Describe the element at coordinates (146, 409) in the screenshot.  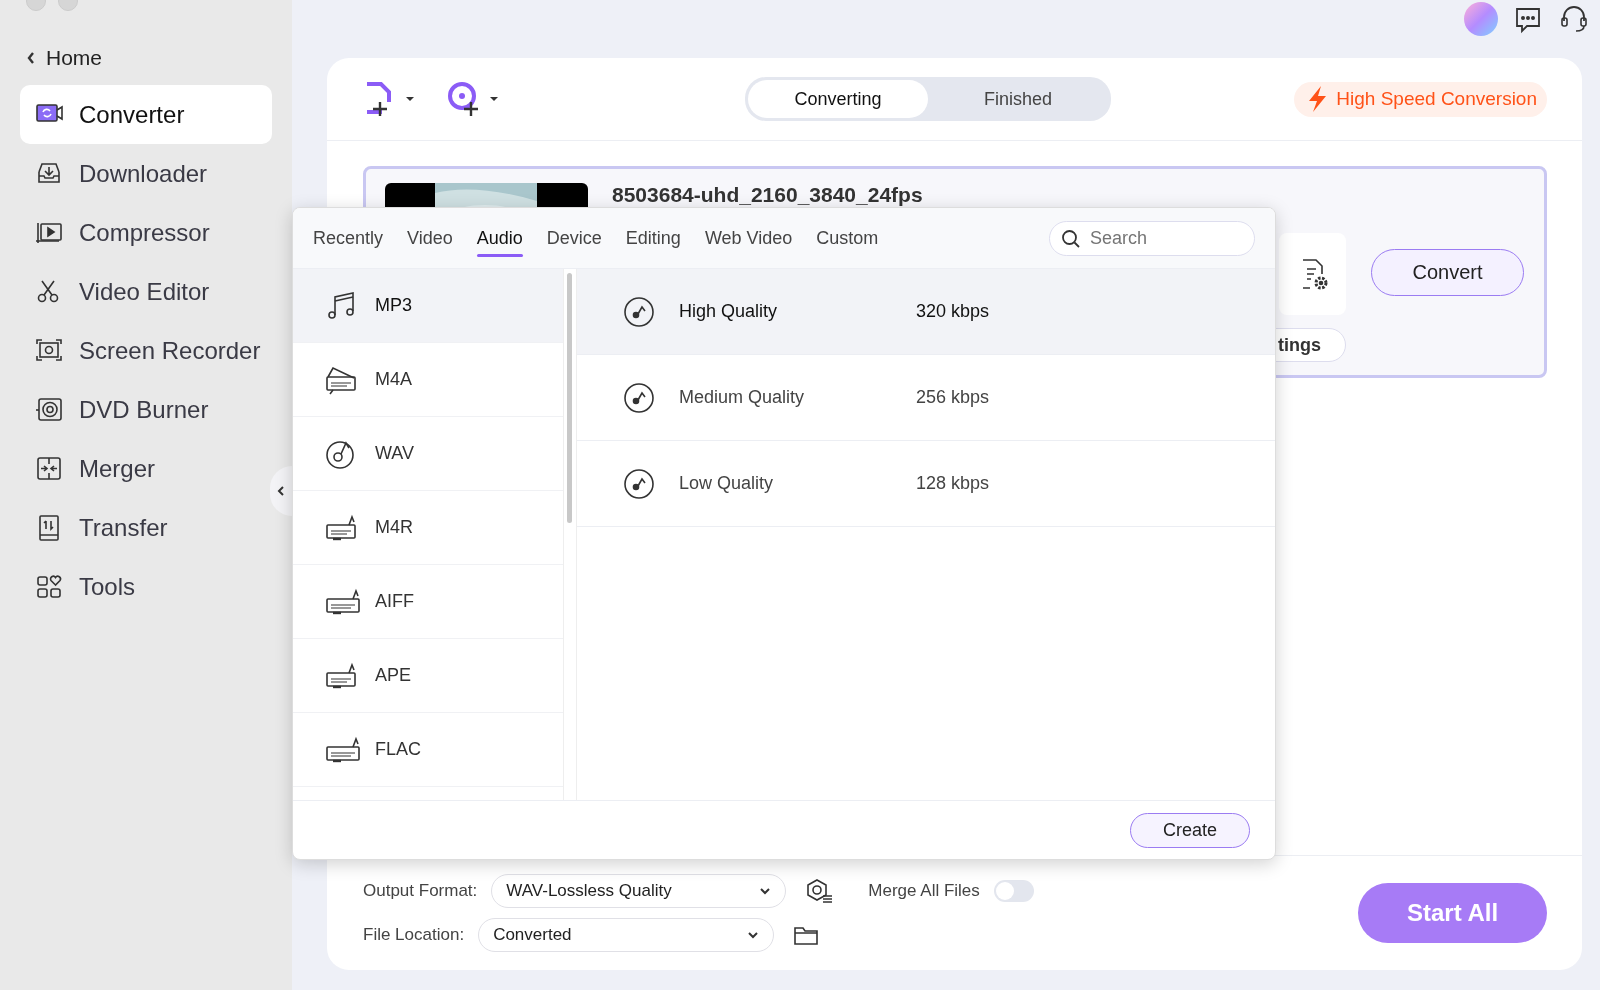
I see `sidebar-item: DVD Burner` at that location.